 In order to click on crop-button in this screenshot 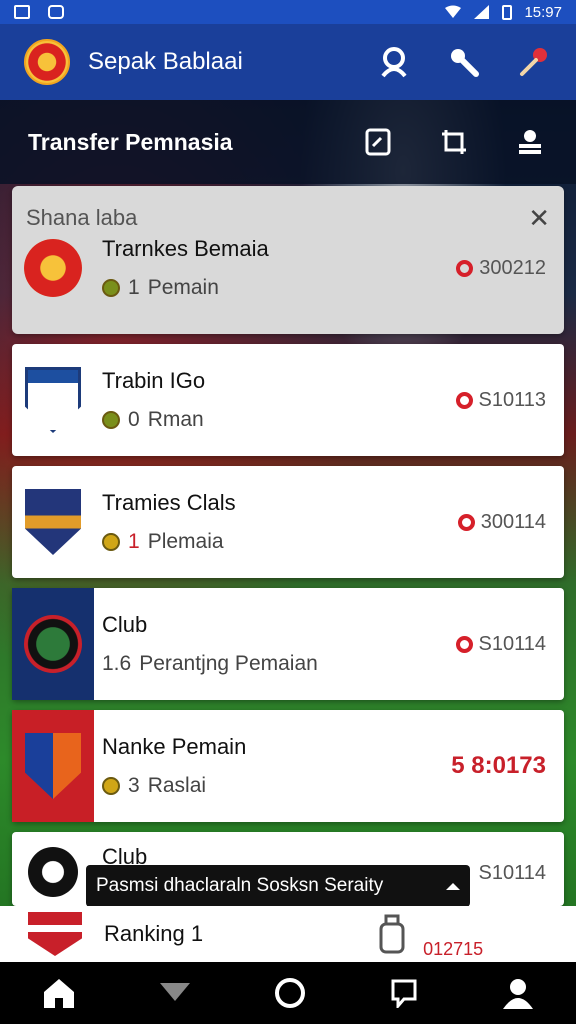, I will do `click(454, 142)`.